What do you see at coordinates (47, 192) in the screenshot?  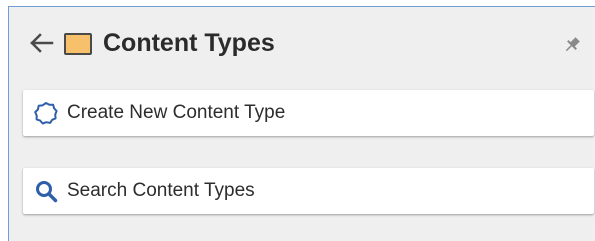 I see `search-icon` at bounding box center [47, 192].